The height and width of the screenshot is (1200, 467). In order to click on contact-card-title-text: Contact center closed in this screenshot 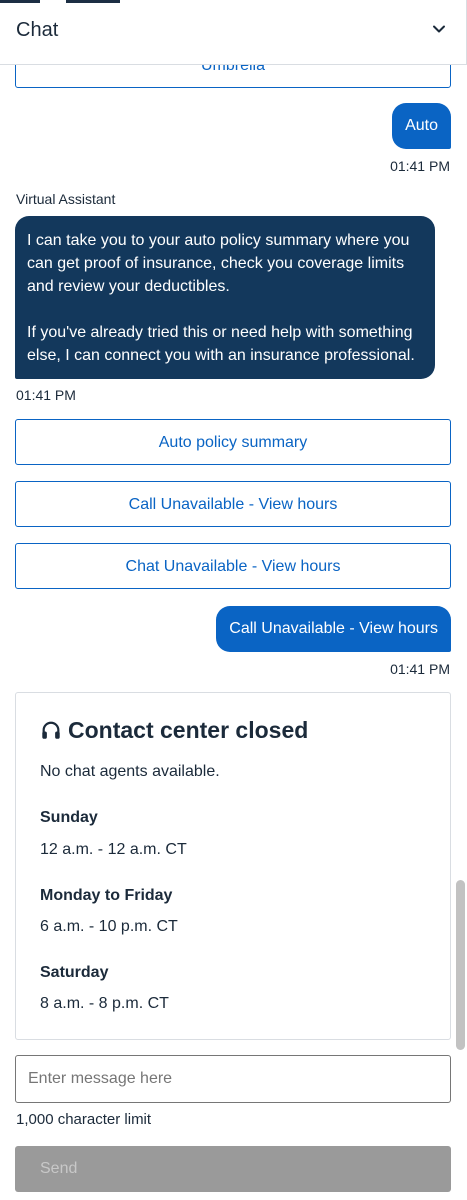, I will do `click(188, 730)`.